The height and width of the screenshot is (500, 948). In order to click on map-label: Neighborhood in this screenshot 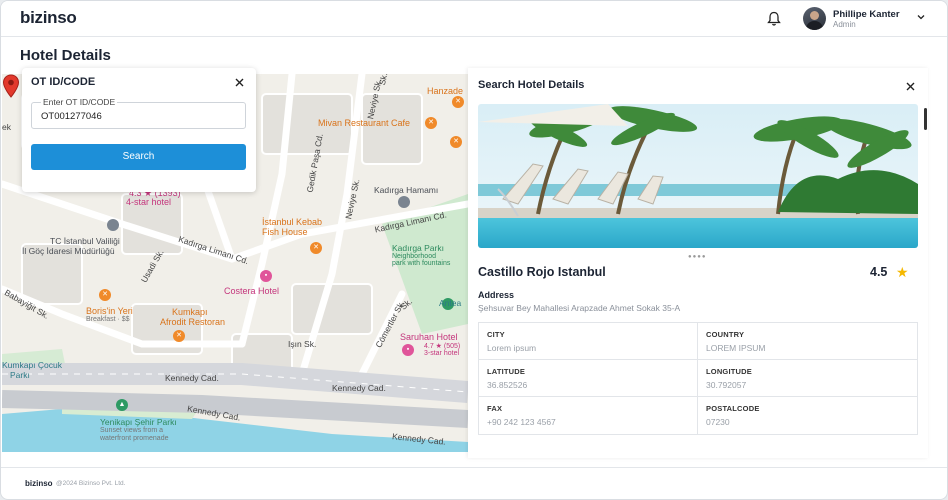, I will do `click(414, 256)`.